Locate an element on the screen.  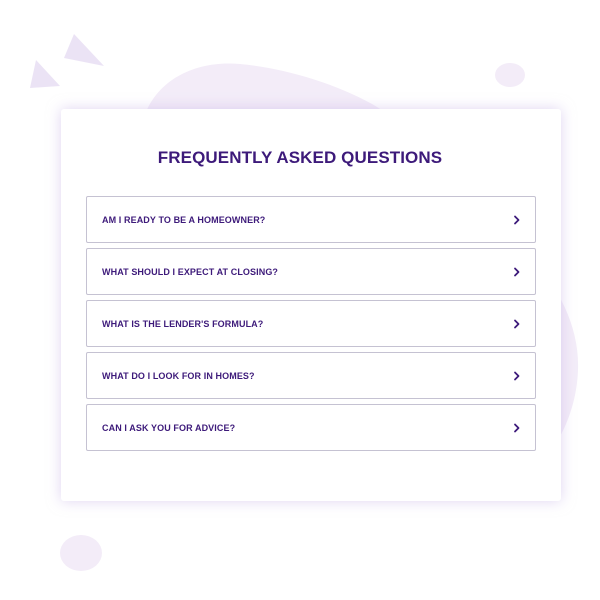
faq-item-homeowner-ready: AM I READY TO BE A HOMEOWNER? is located at coordinates (311, 219).